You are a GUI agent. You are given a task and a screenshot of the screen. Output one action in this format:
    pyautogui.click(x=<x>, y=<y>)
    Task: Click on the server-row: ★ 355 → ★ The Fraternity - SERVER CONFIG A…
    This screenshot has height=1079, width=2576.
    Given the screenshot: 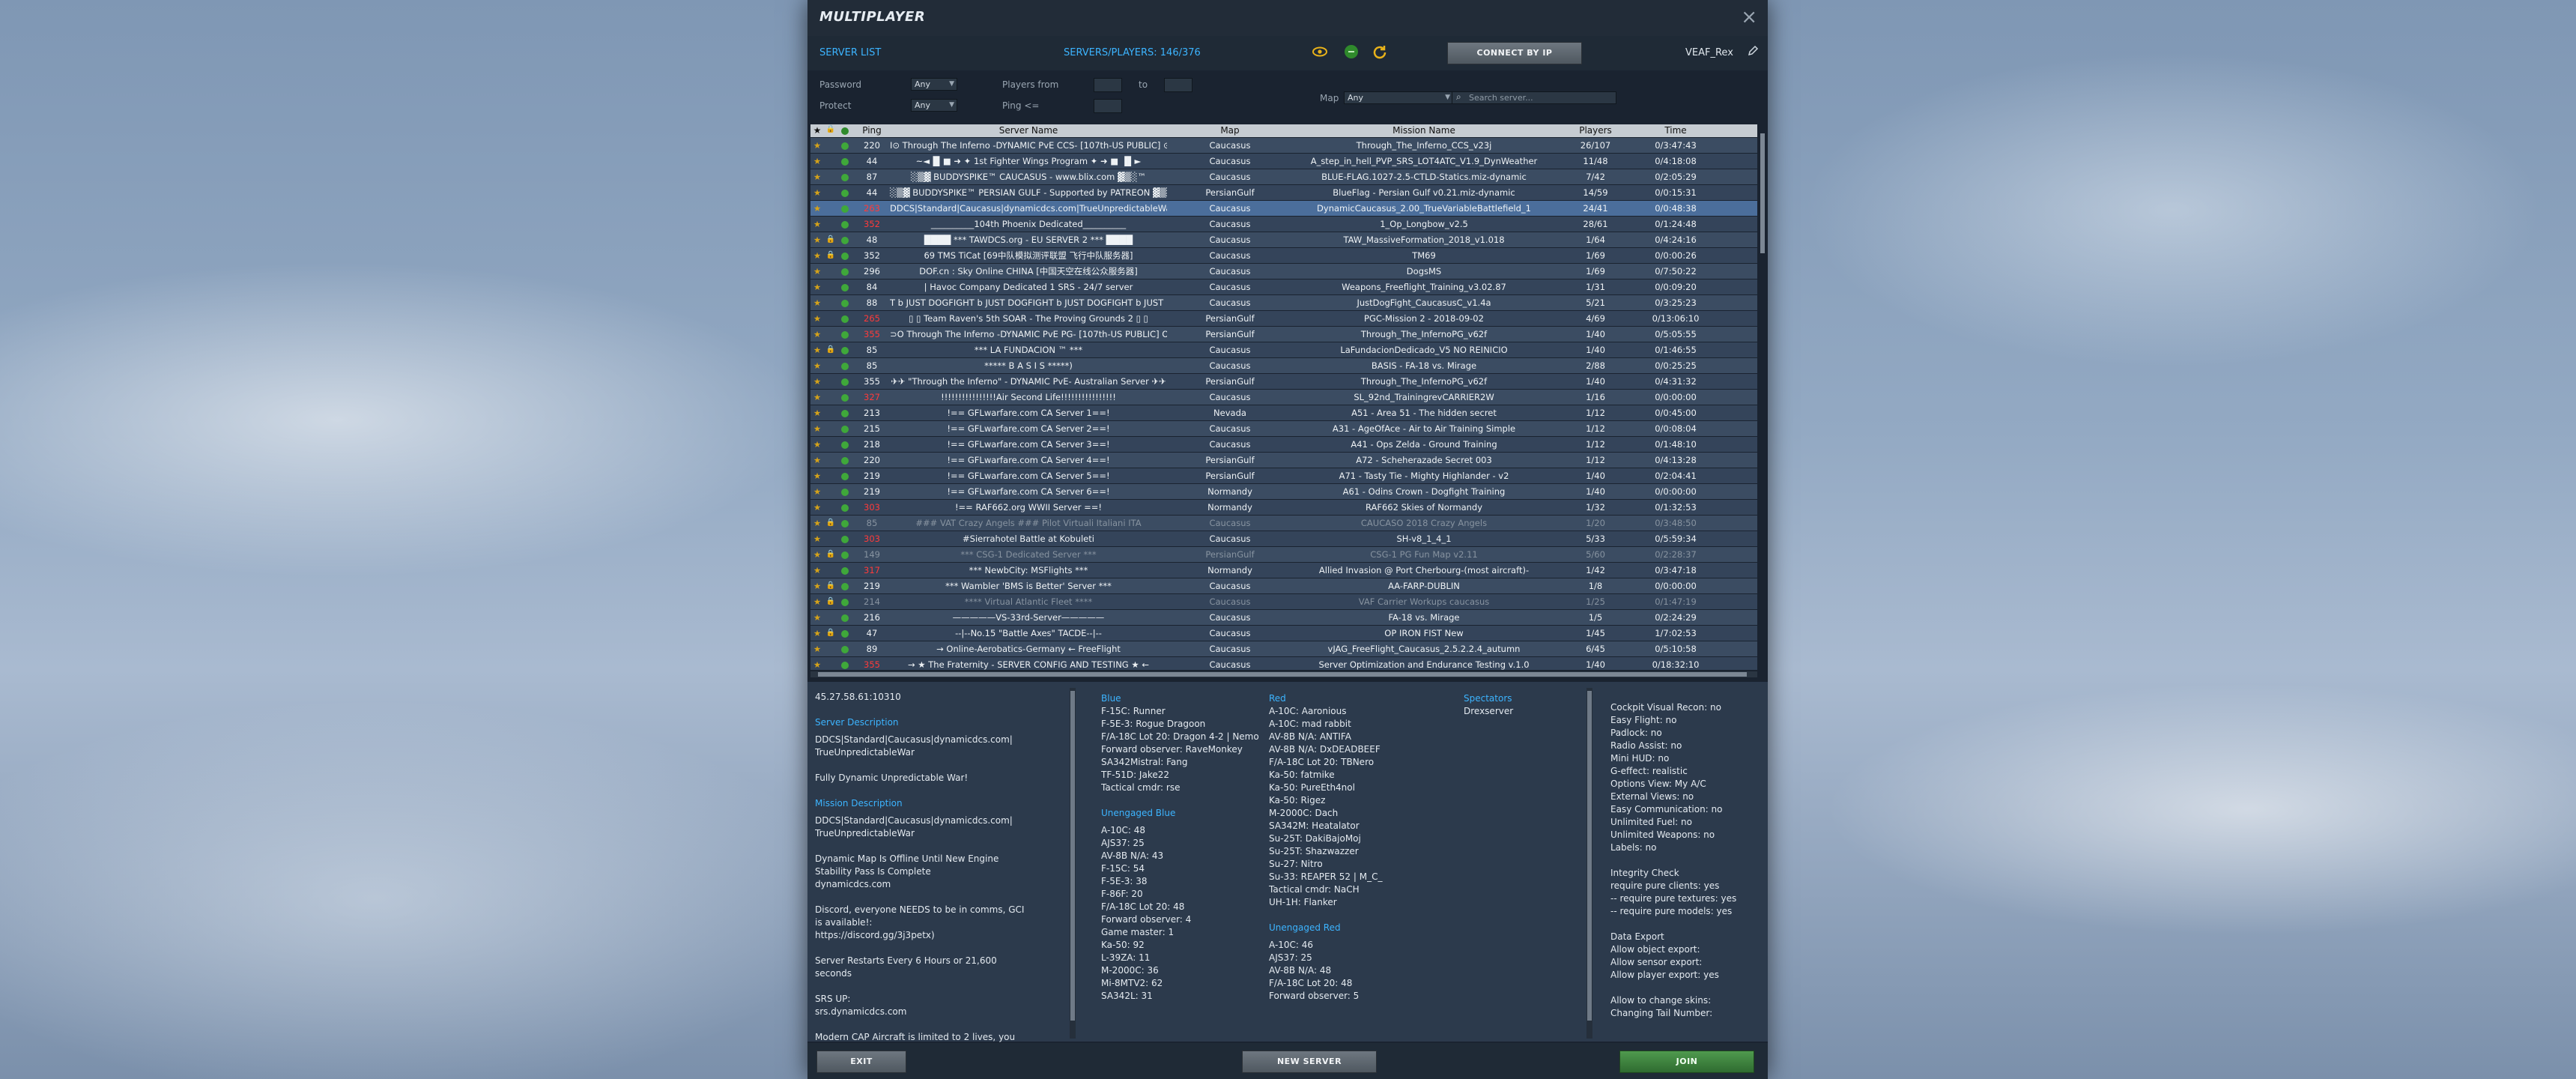 What is the action you would take?
    pyautogui.click(x=1284, y=663)
    